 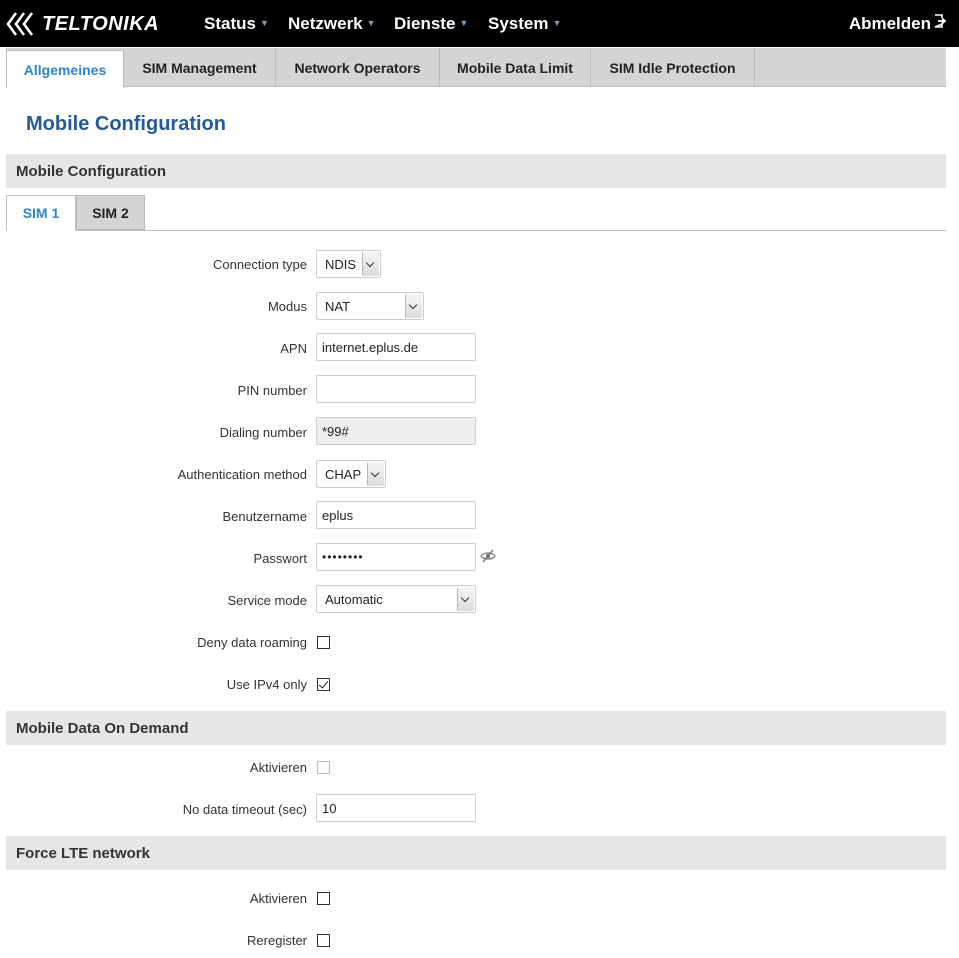 I want to click on force-lte-enable-checkbox, so click(x=323, y=898).